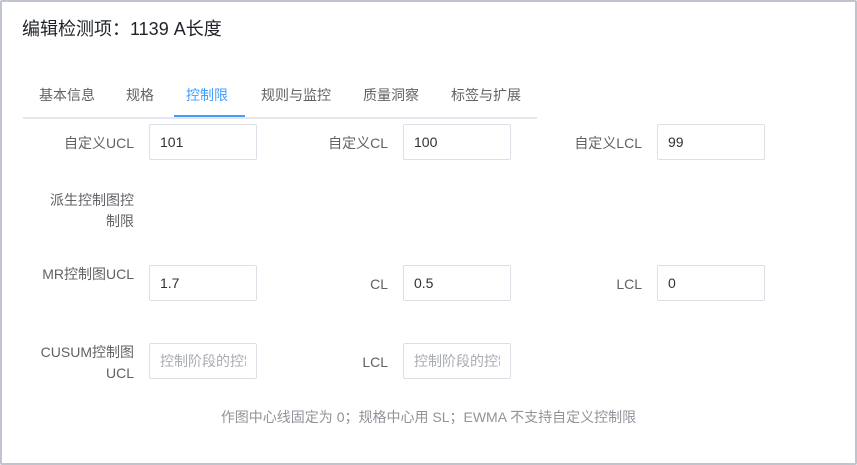  Describe the element at coordinates (122, 29) in the screenshot. I see `dialog-title: 编辑检测项：1139 A长度` at that location.